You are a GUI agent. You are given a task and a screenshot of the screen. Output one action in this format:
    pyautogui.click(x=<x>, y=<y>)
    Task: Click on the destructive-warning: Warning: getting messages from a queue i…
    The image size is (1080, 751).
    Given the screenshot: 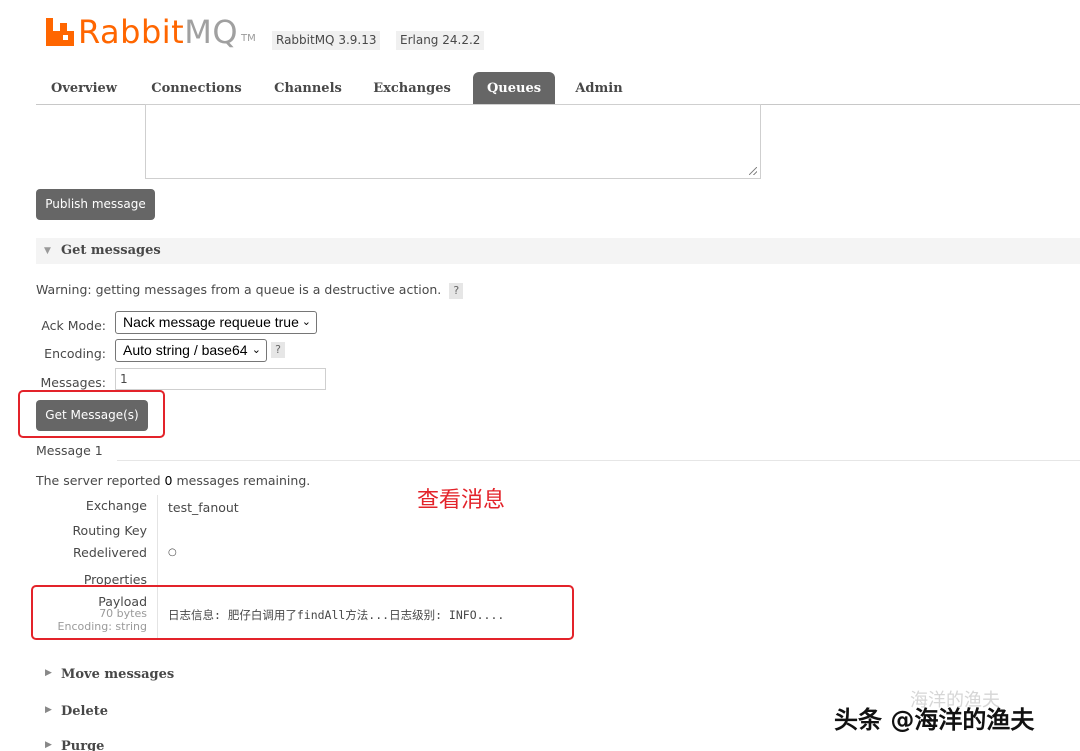 What is the action you would take?
    pyautogui.click(x=250, y=290)
    